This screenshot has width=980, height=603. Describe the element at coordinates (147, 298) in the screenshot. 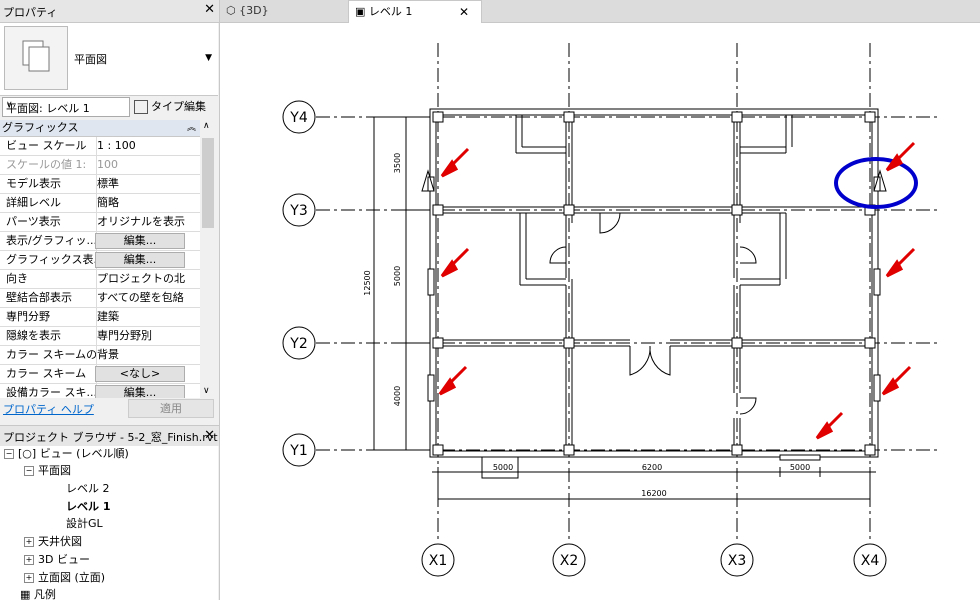

I see `property-value: すべての壁を包絡` at that location.